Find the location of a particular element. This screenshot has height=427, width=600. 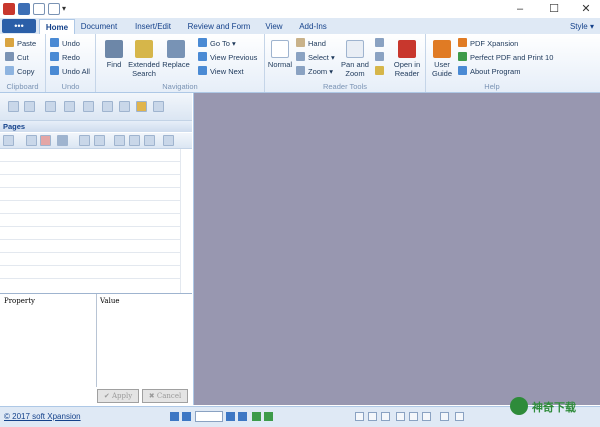

quick-access-dropdown-icon: ▾ is located at coordinates (65, 9).